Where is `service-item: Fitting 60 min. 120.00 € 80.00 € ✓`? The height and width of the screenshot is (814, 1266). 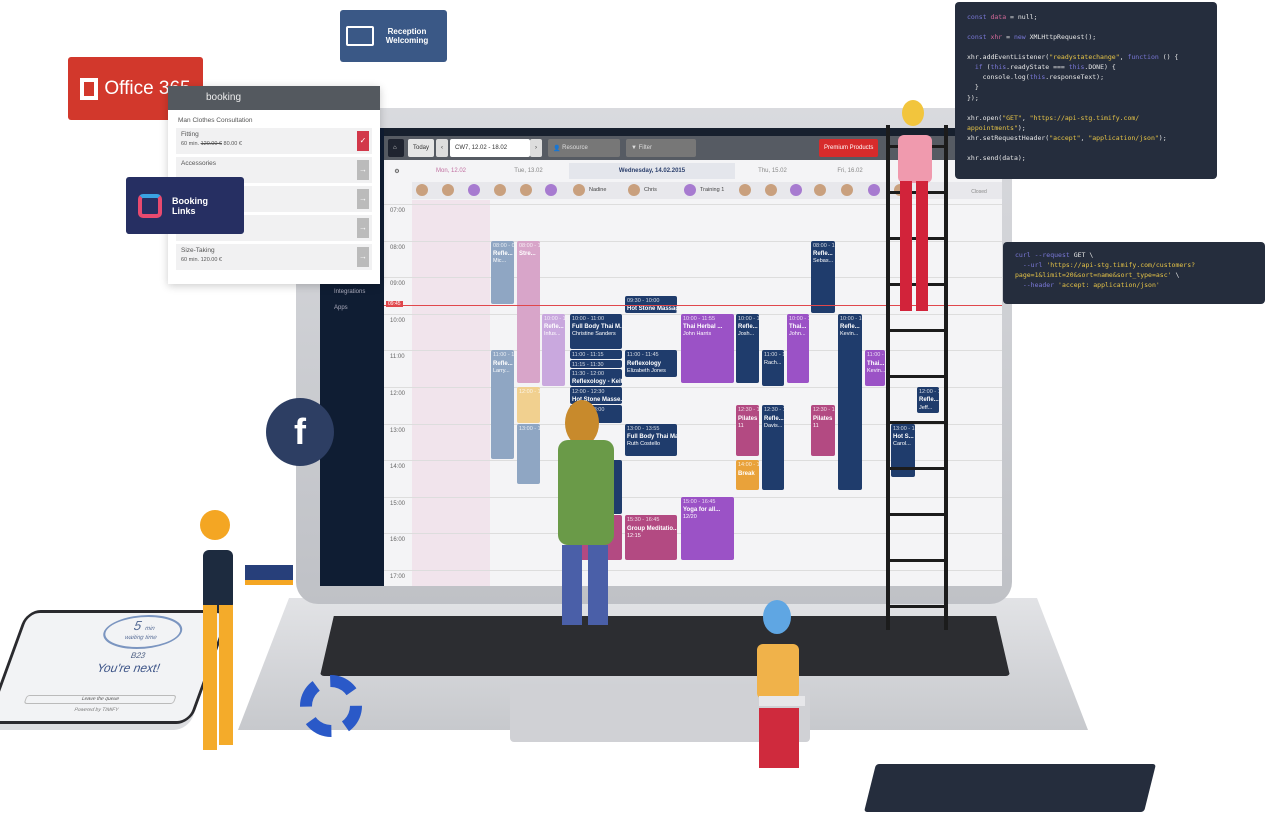
service-item: Fitting 60 min. 120.00 € 80.00 € ✓ is located at coordinates (274, 141).